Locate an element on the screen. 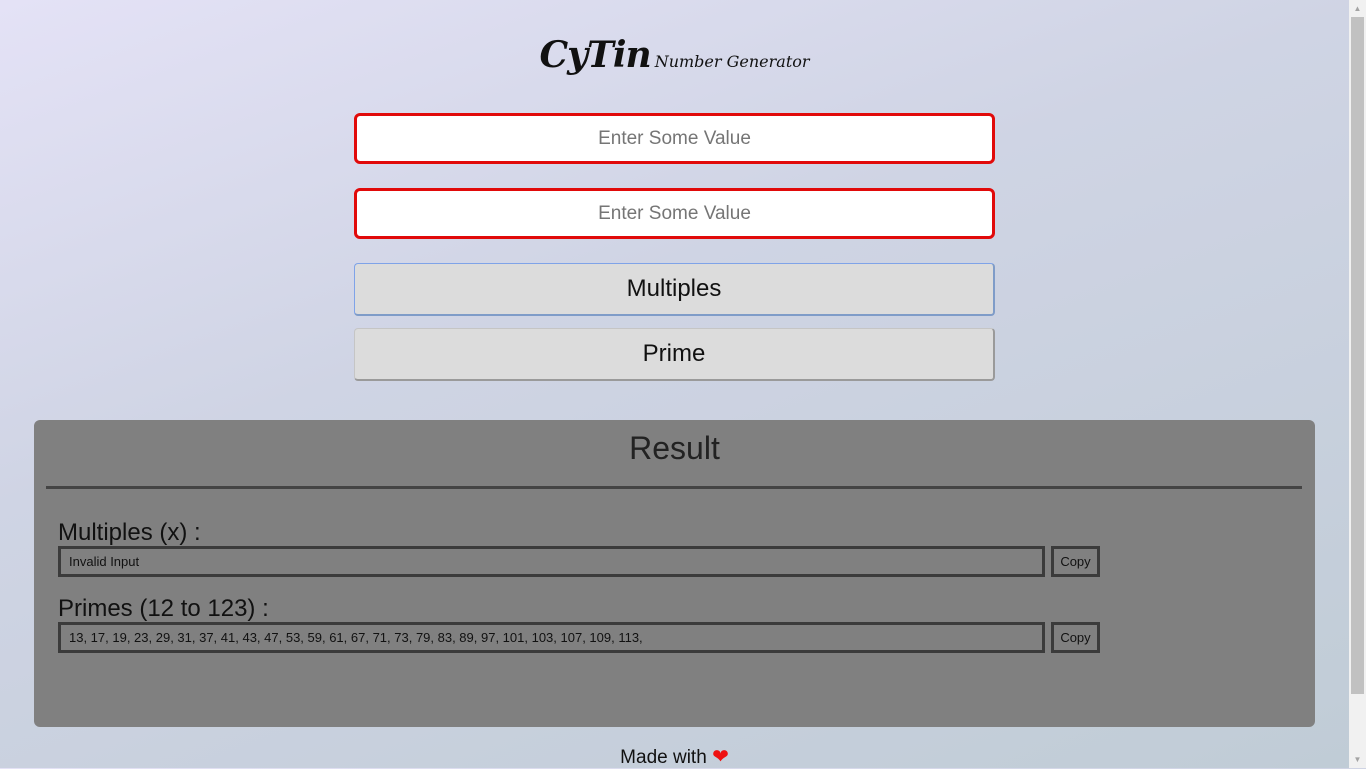  primes-result-field is located at coordinates (551, 637).